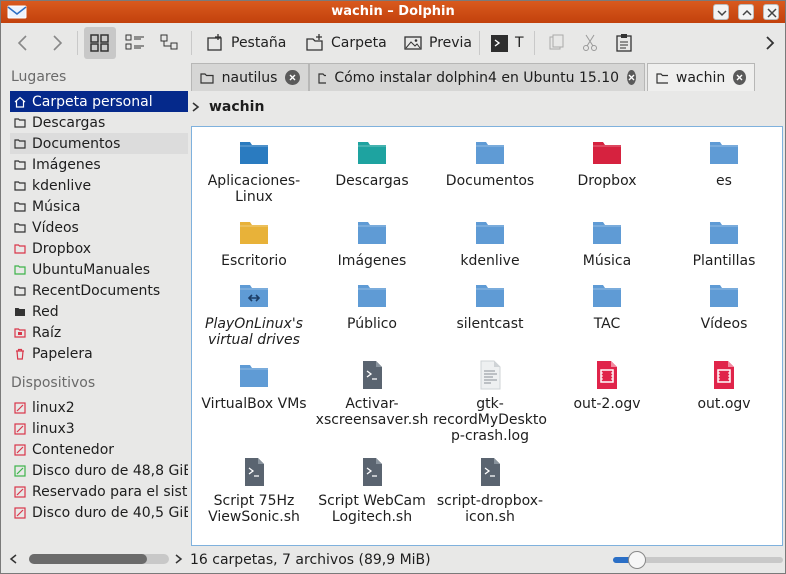 The width and height of the screenshot is (786, 574). Describe the element at coordinates (254, 243) in the screenshot. I see `folder-item-escritorio: Escritorio` at that location.